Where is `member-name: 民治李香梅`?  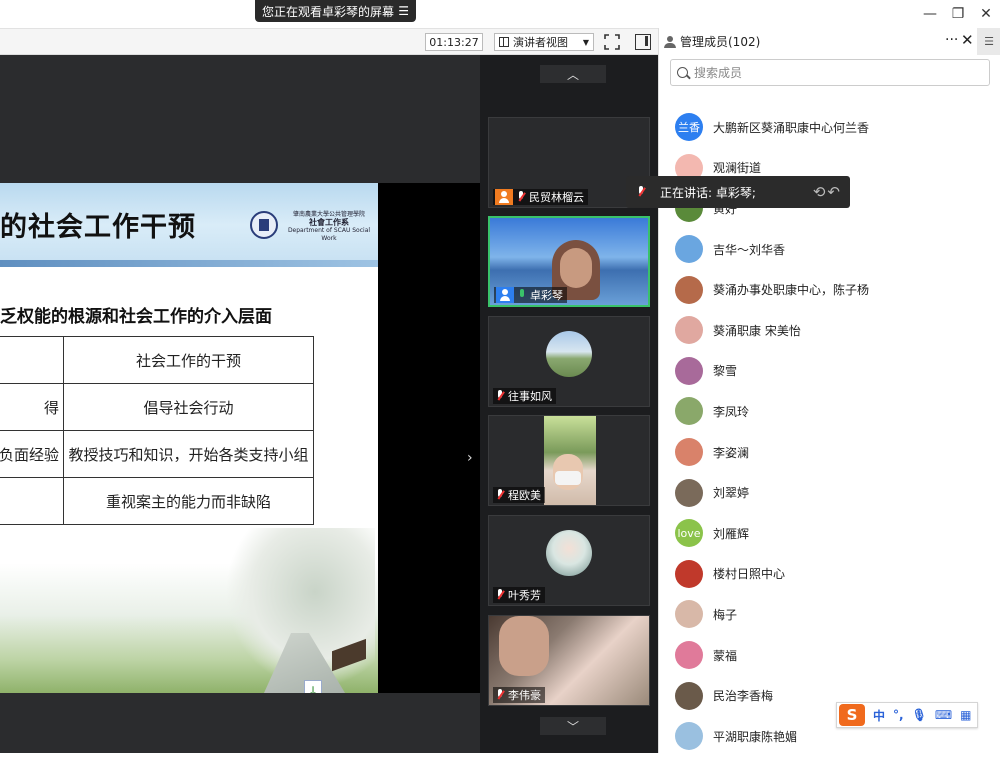 member-name: 民治李香梅 is located at coordinates (743, 696).